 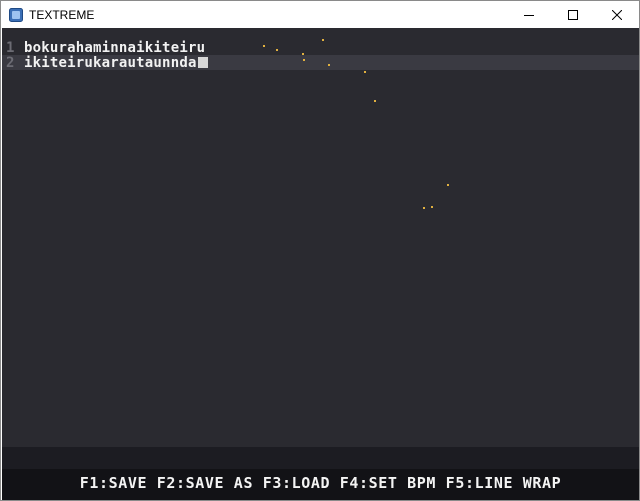 I want to click on text-cursor, so click(x=202, y=62).